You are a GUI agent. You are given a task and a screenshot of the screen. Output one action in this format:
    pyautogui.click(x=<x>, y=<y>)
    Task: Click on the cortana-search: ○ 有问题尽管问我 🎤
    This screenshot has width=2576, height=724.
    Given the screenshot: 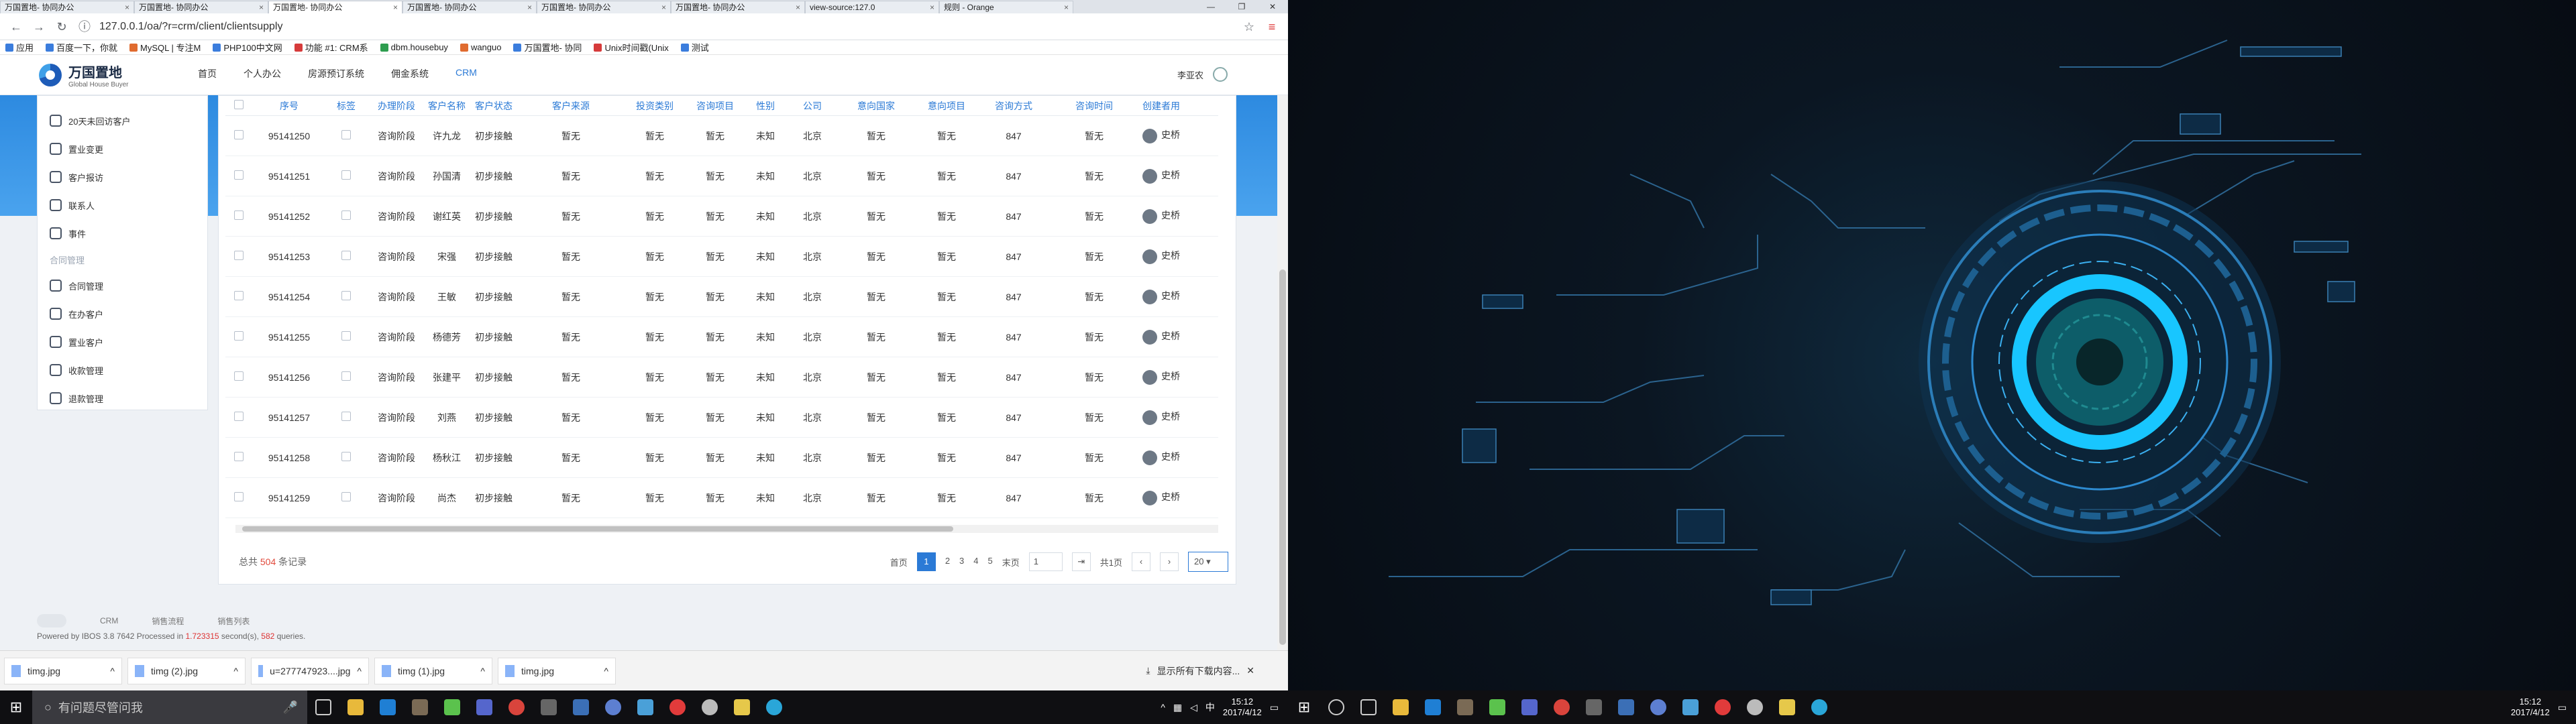 What is the action you would take?
    pyautogui.click(x=169, y=707)
    